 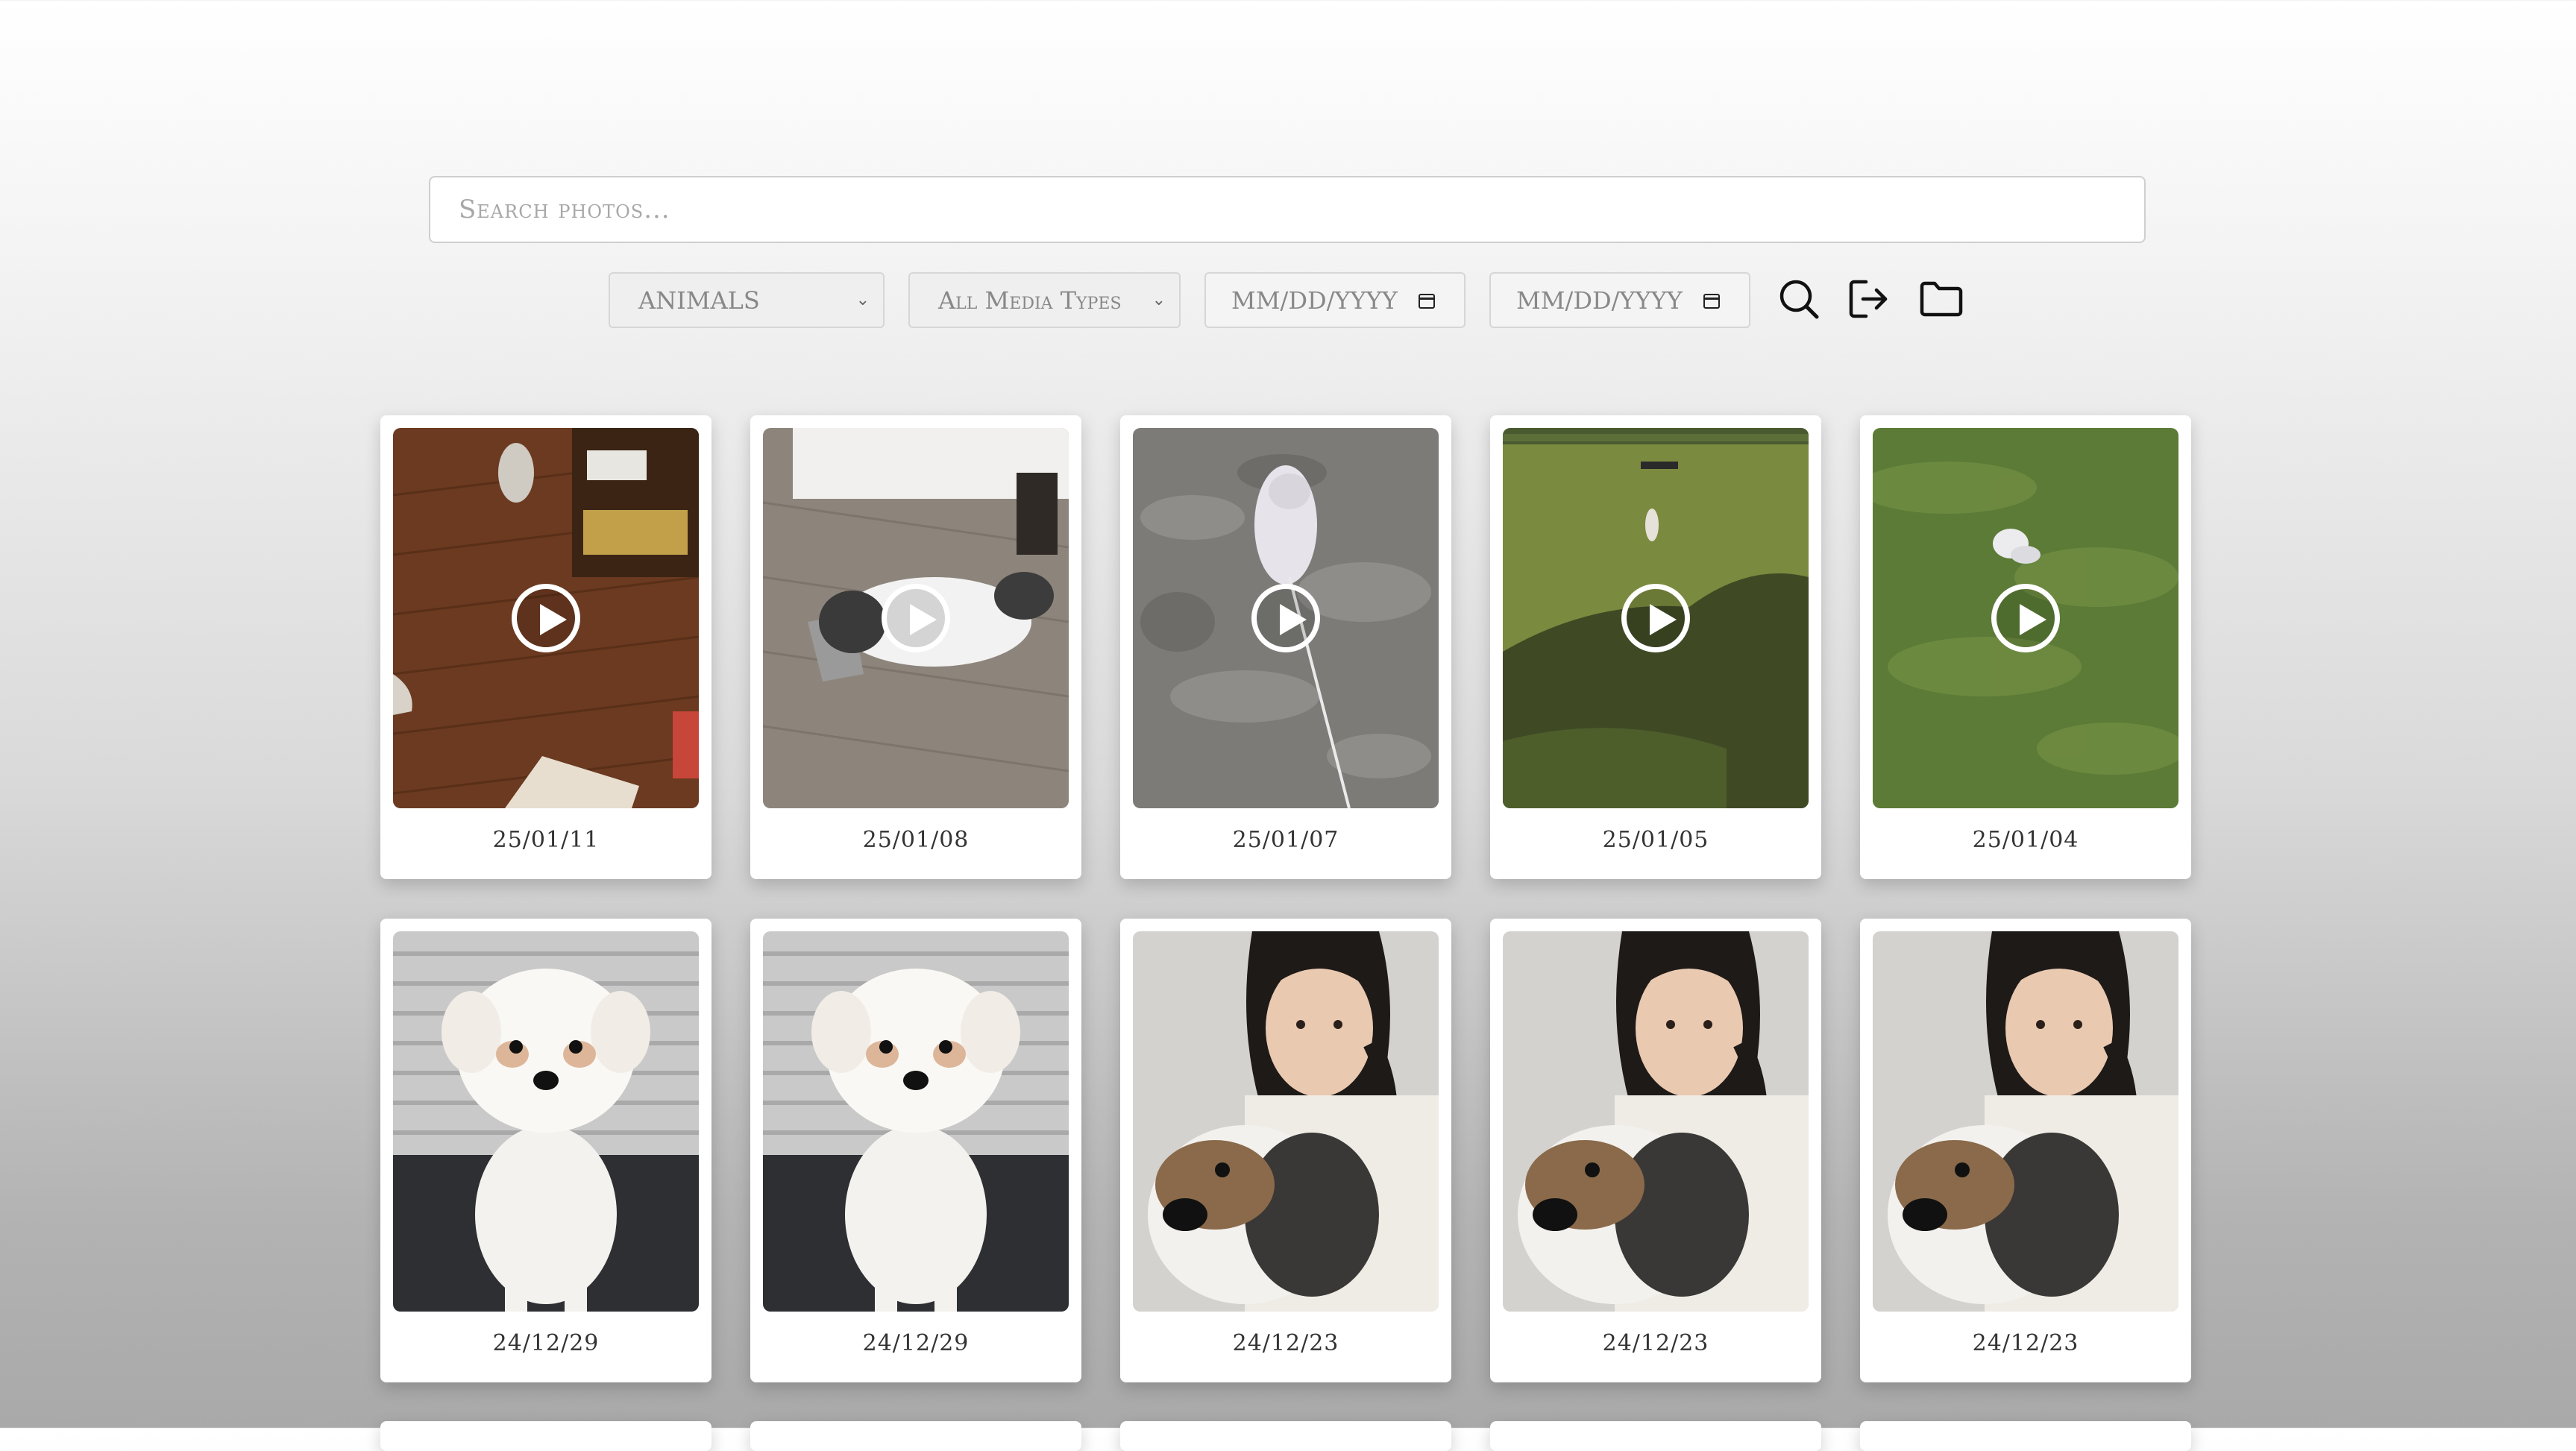 I want to click on folder-icon, so click(x=1941, y=299).